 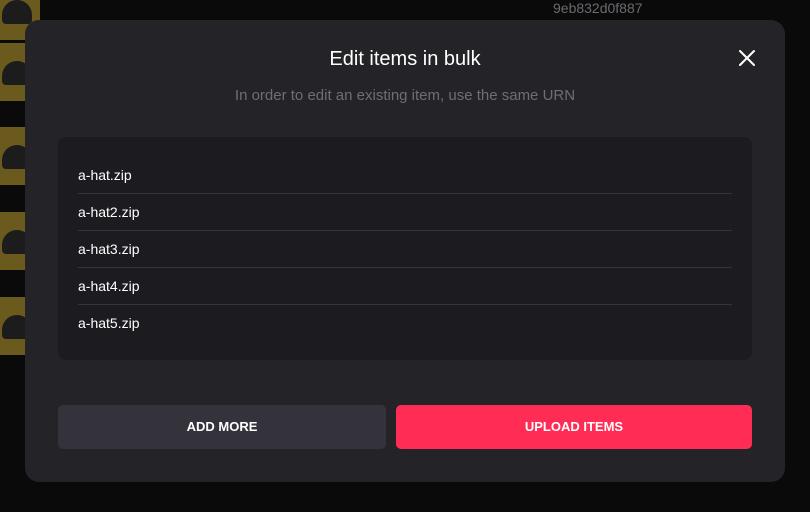 I want to click on modal-title: Edit items in bulk, so click(x=405, y=59).